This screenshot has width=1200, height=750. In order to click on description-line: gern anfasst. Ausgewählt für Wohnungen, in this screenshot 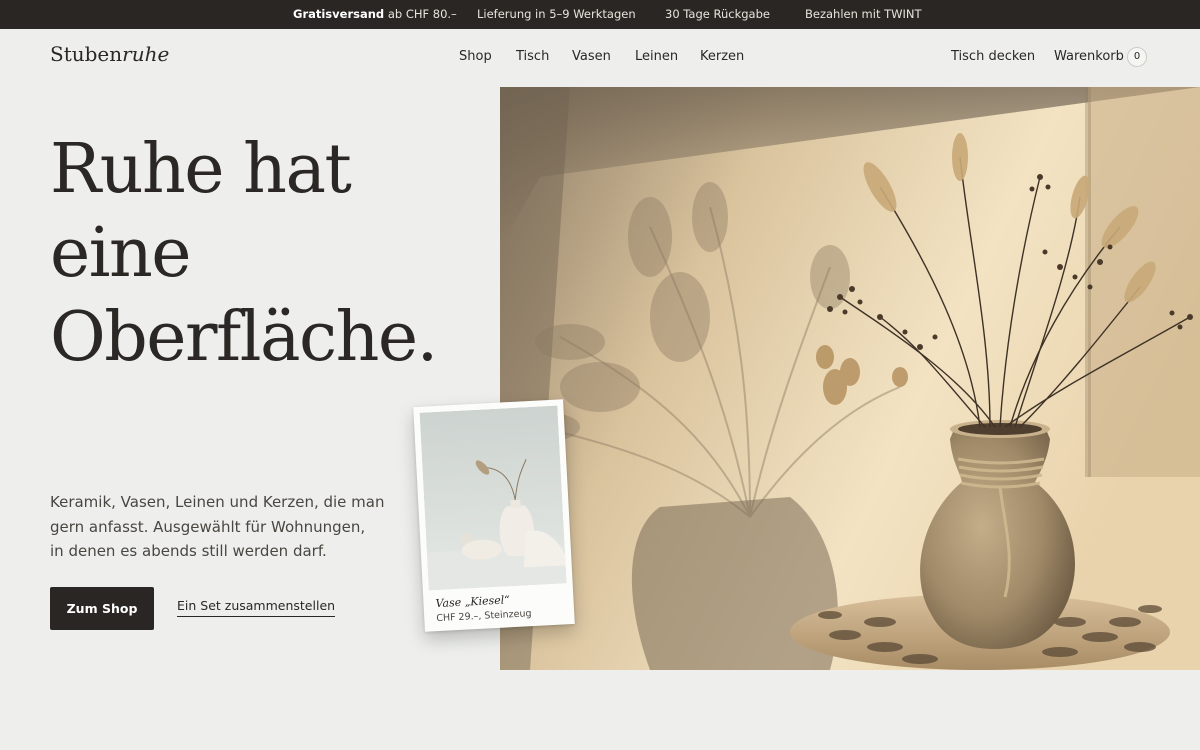, I will do `click(208, 526)`.